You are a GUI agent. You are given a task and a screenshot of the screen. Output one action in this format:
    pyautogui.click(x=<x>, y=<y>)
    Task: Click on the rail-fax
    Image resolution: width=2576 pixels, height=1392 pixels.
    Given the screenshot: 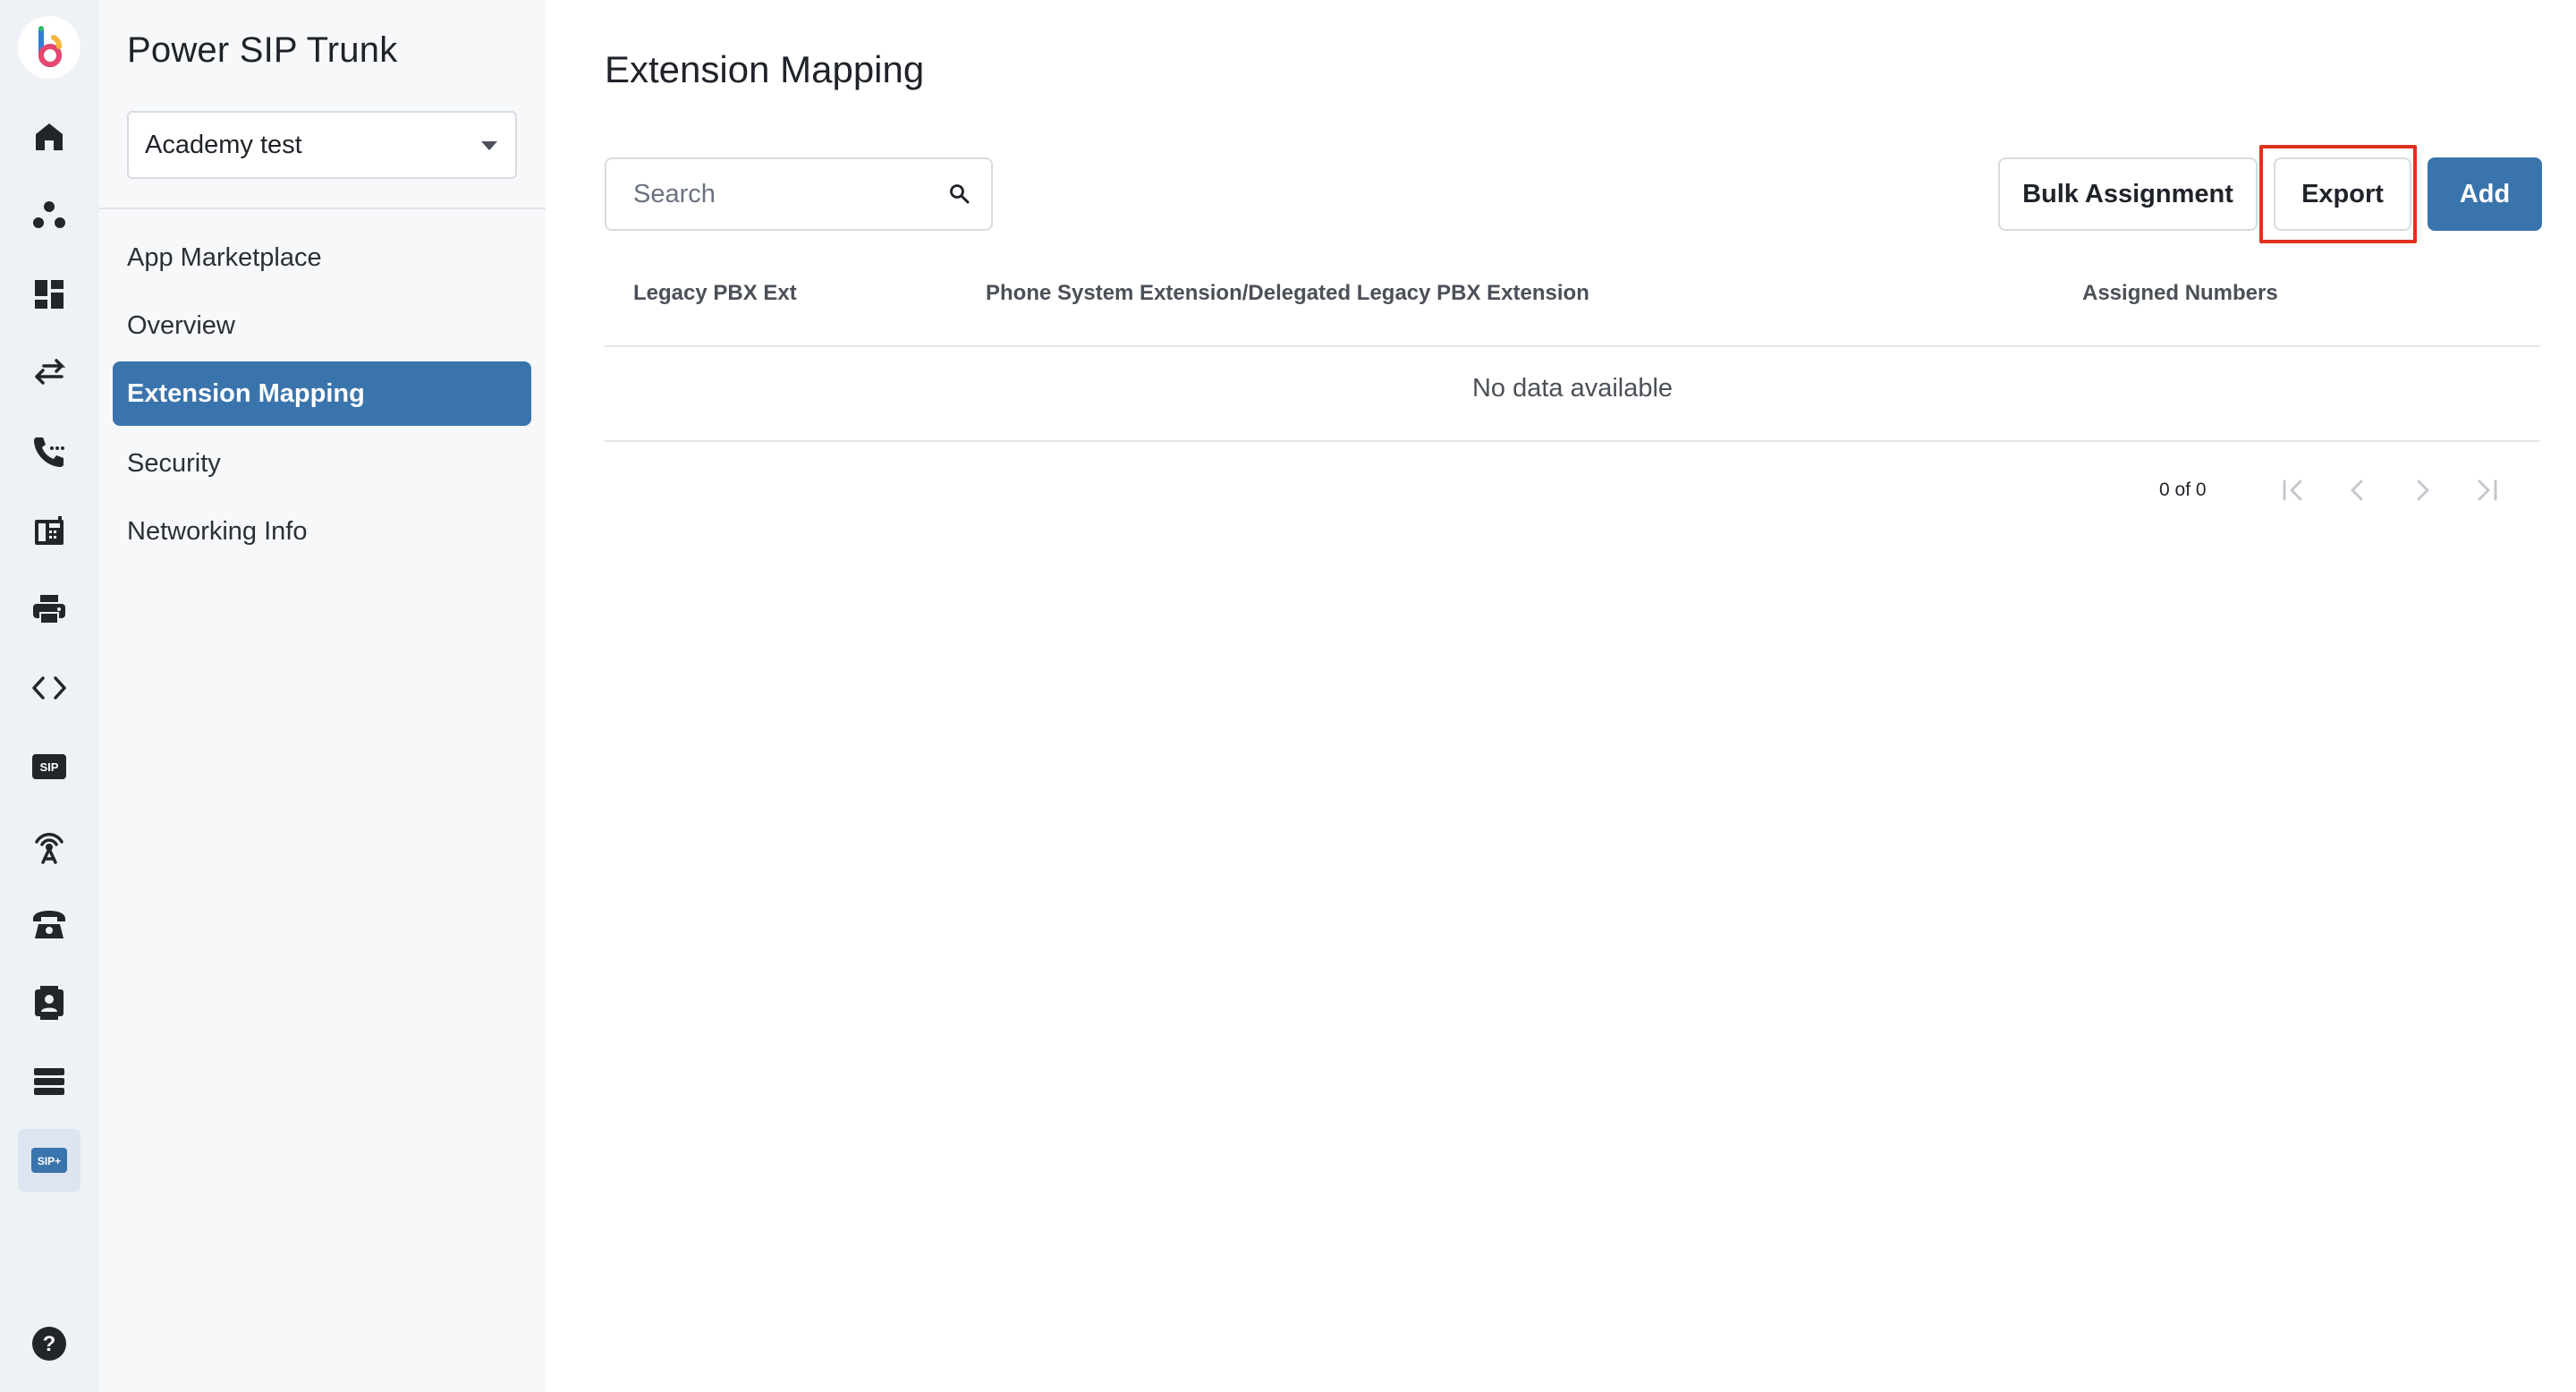 What is the action you would take?
    pyautogui.click(x=49, y=530)
    